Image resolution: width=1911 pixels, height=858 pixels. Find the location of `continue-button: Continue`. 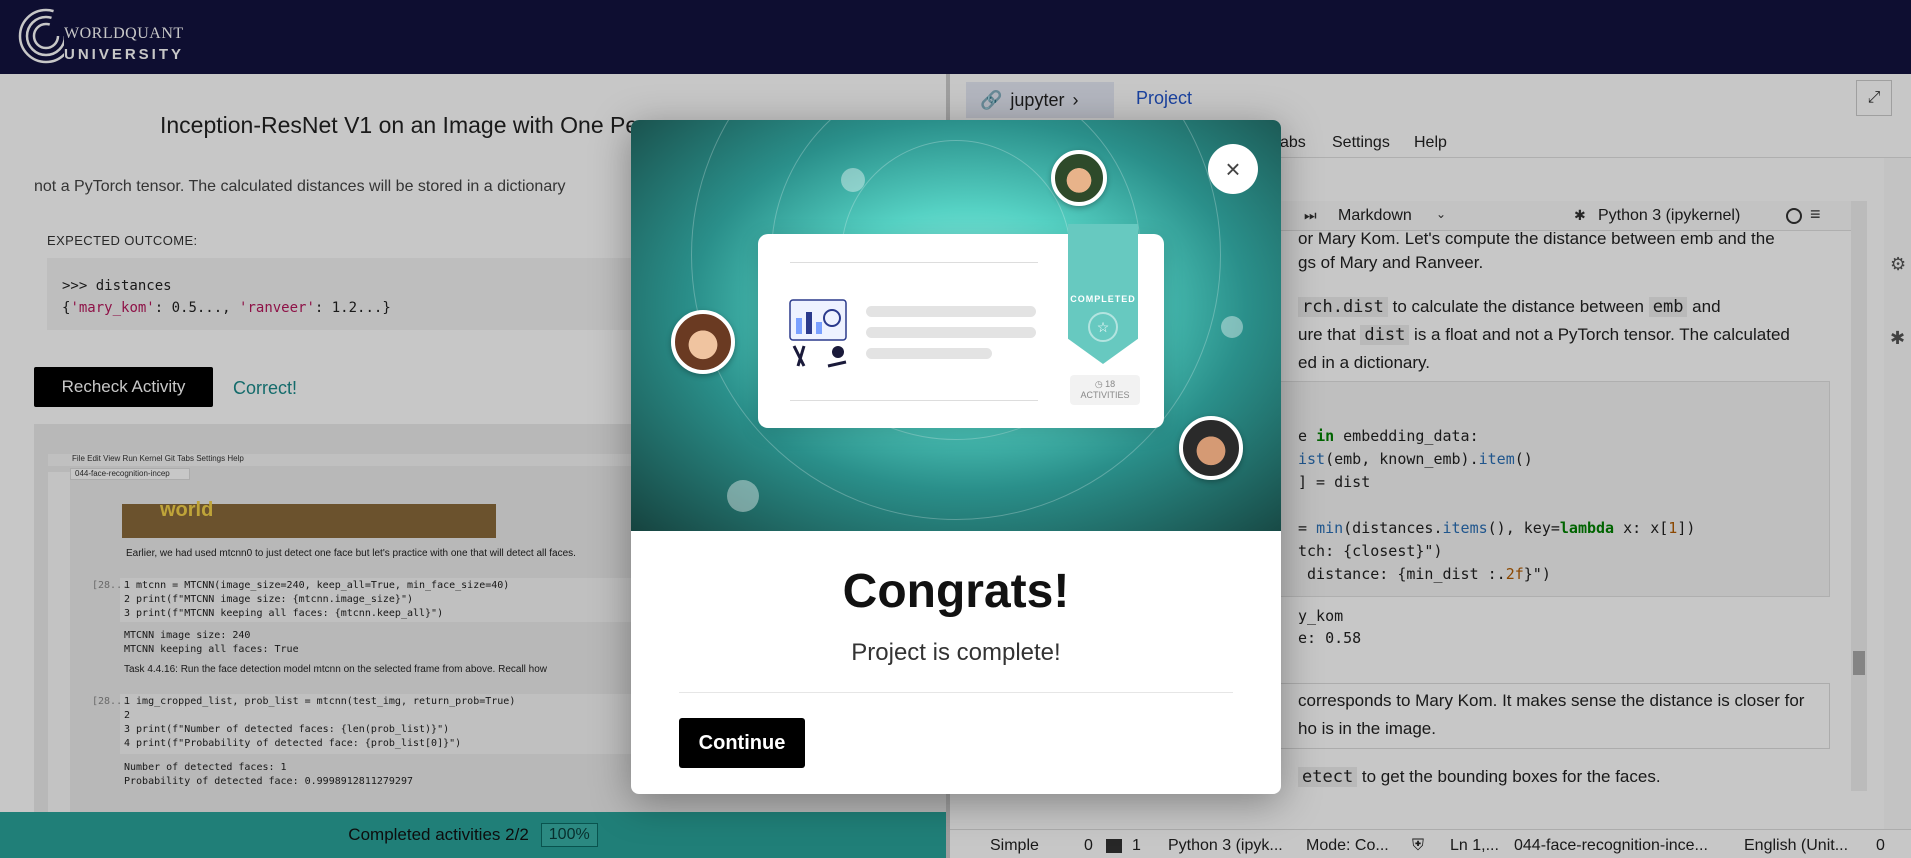

continue-button: Continue is located at coordinates (742, 743).